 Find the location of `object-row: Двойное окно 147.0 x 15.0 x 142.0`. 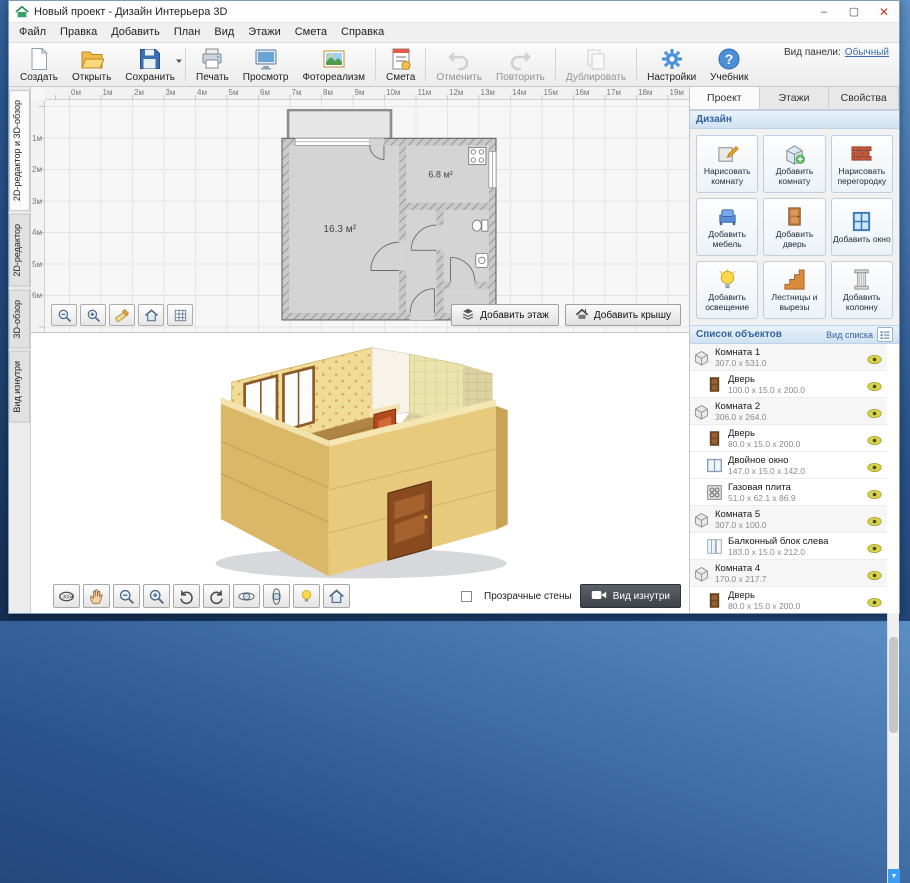

object-row: Двойное окно 147.0 x 15.0 x 142.0 is located at coordinates (788, 465).